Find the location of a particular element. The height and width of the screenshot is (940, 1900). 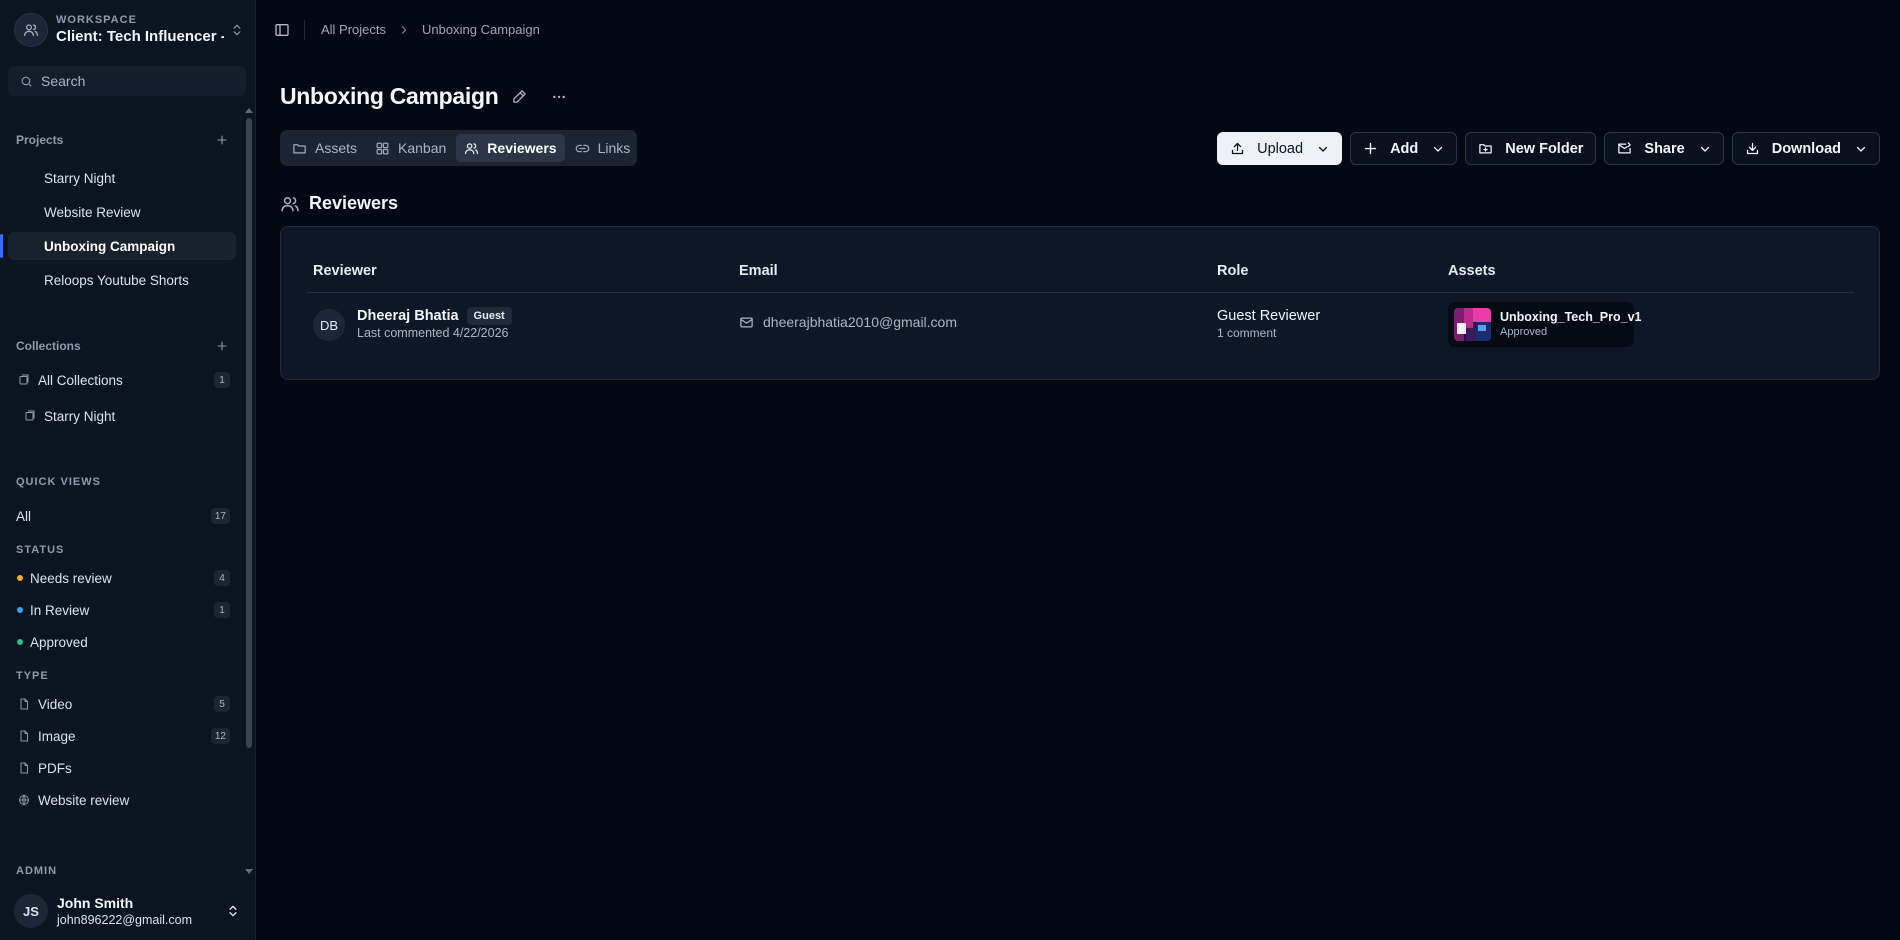

column-header-assets: Assets is located at coordinates (1472, 271).